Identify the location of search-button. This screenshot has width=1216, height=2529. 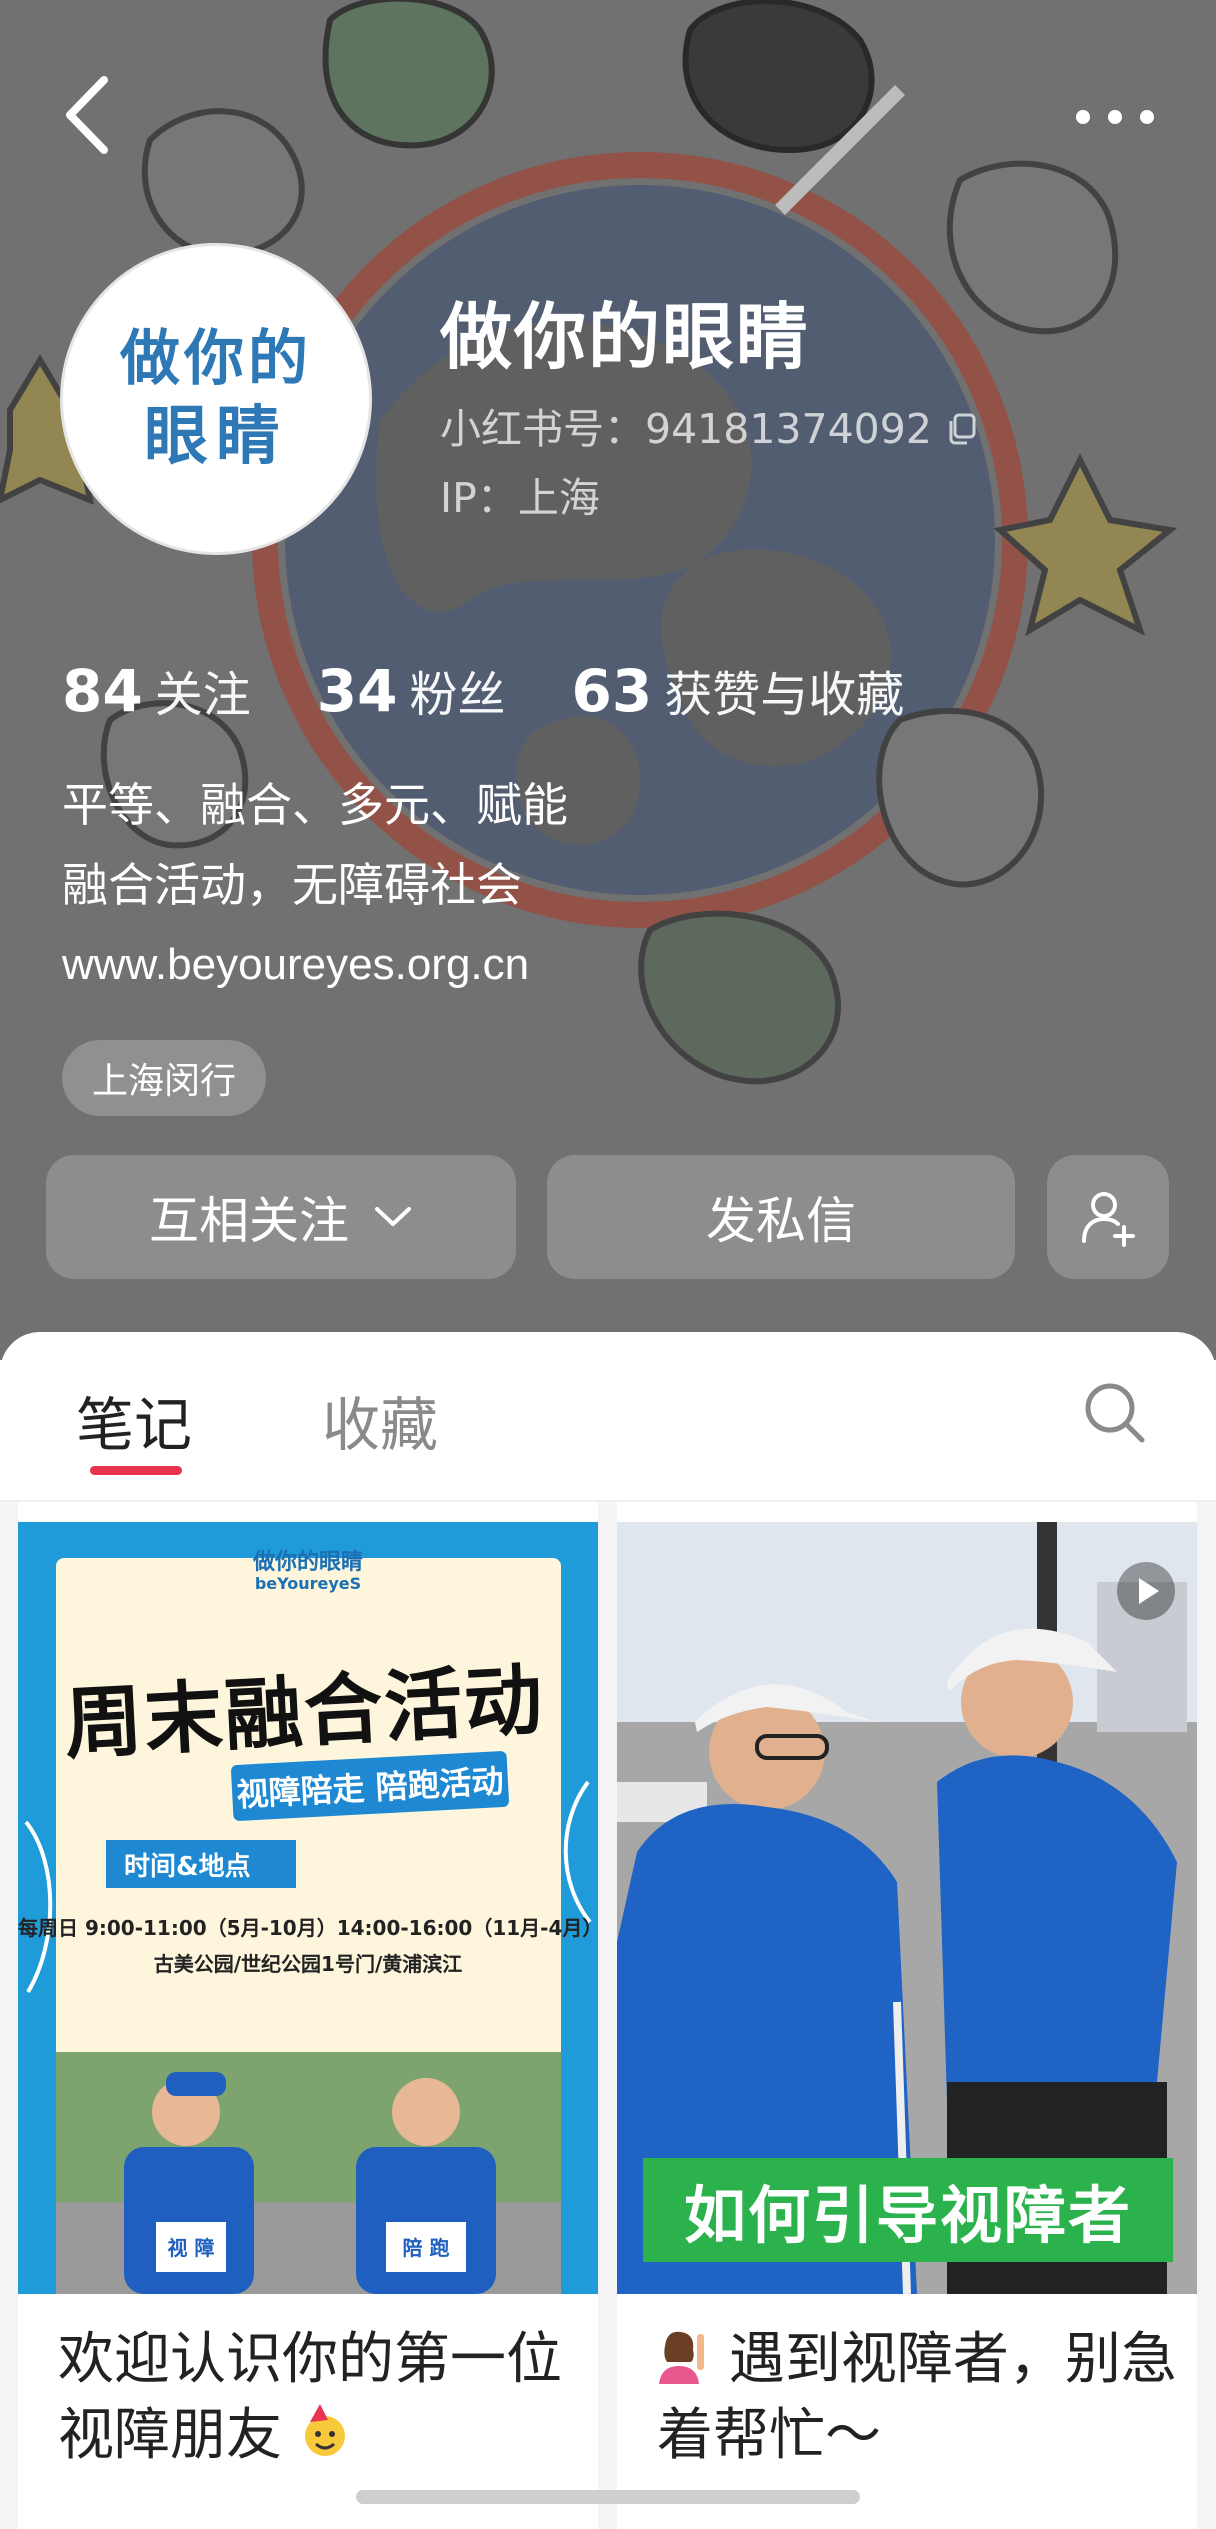
(1115, 1413).